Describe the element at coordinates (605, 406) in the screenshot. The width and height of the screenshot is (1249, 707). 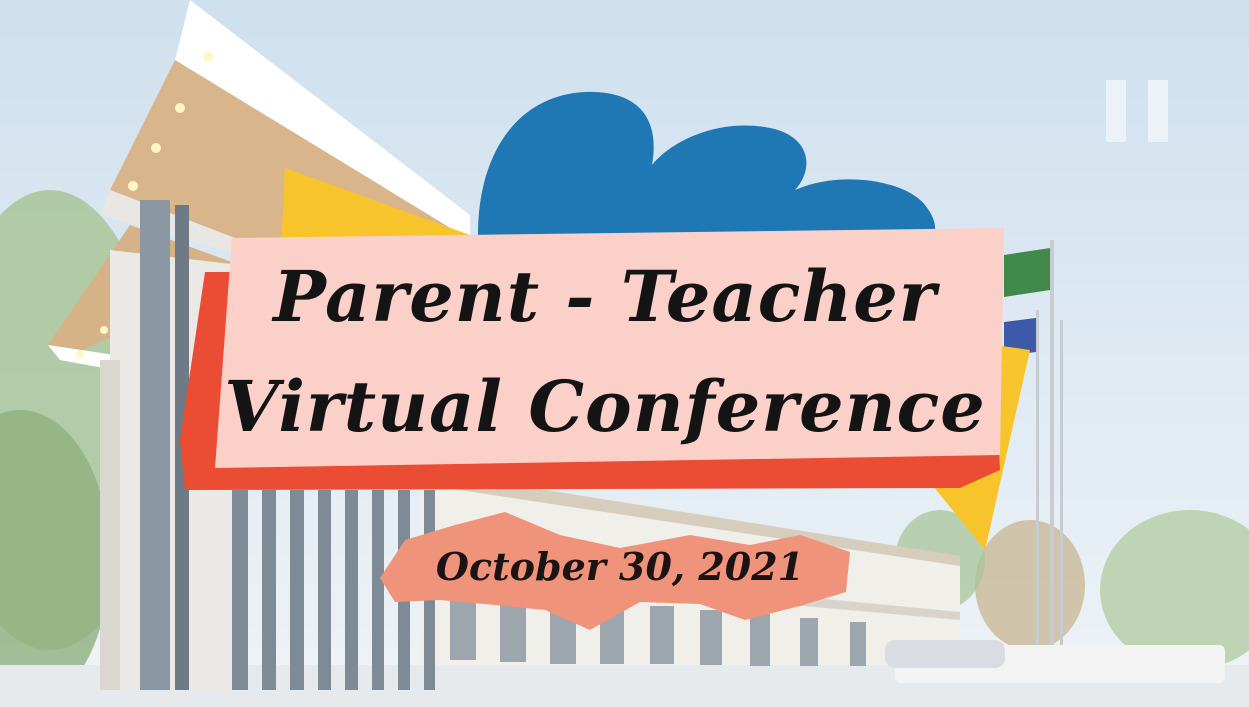
I see `title-line-2: Virtual Conference` at that location.